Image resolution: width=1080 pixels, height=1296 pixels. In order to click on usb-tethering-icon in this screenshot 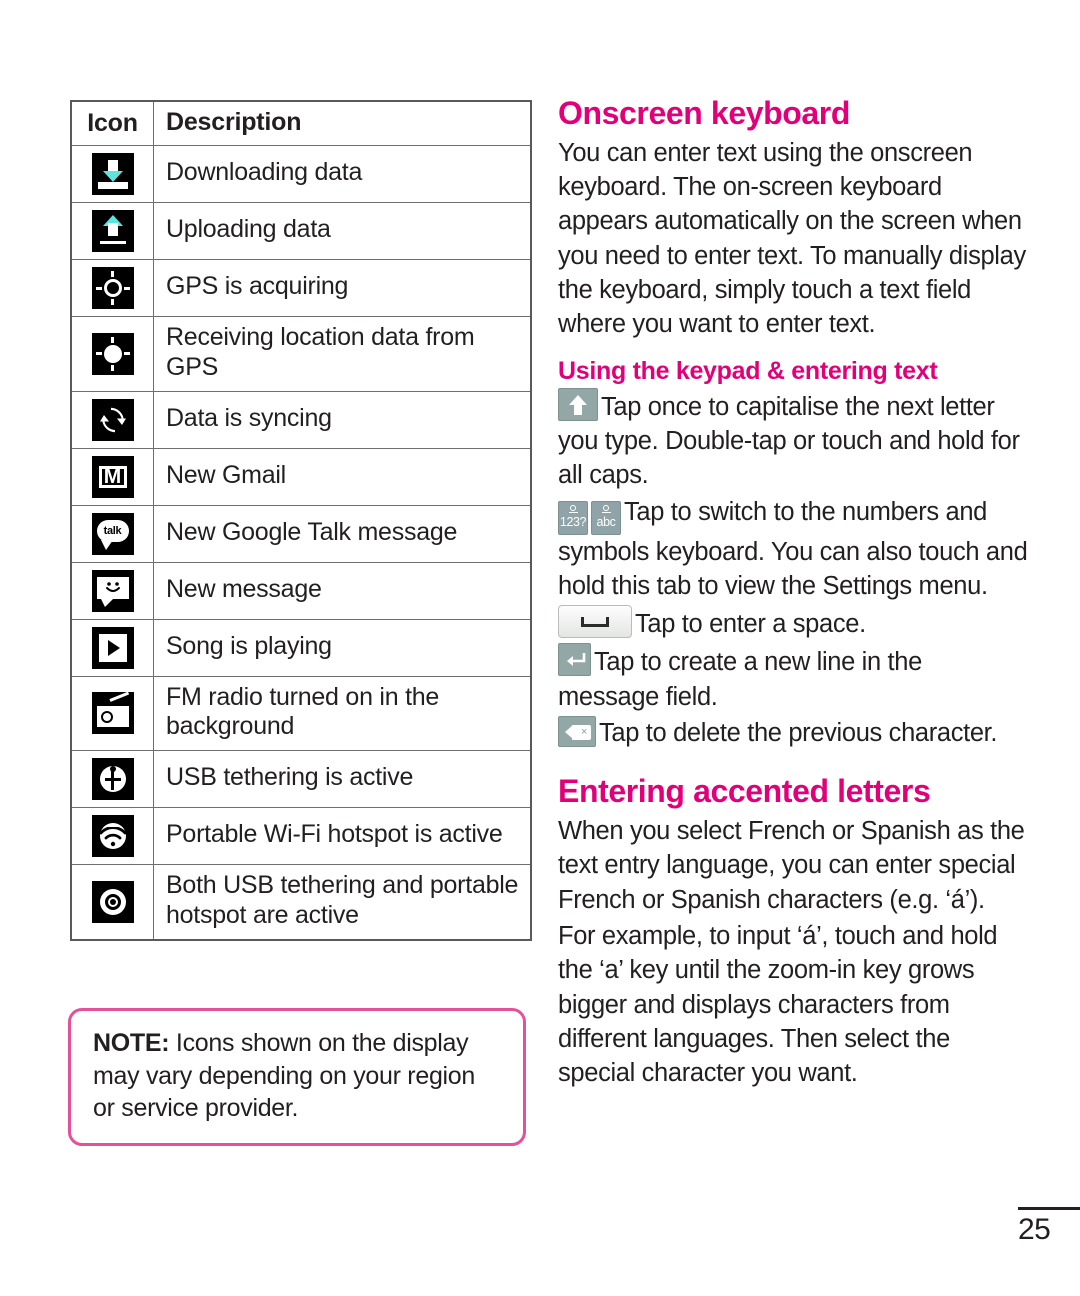, I will do `click(112, 779)`.